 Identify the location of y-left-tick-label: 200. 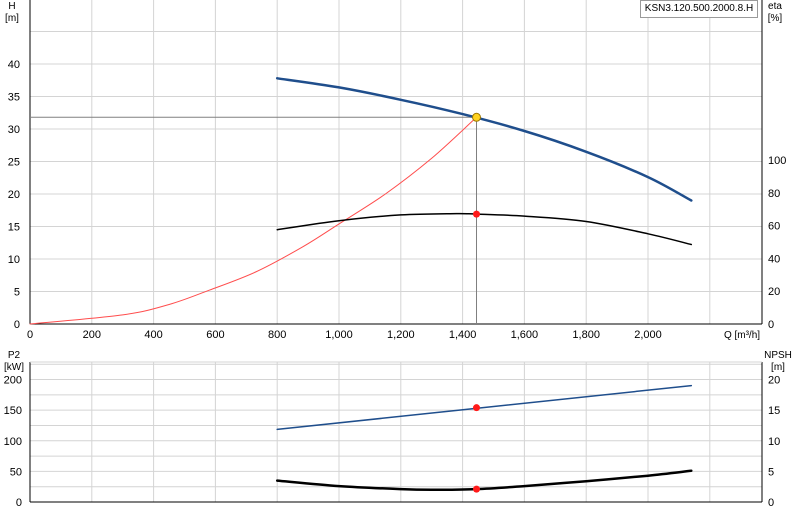
(13, 381).